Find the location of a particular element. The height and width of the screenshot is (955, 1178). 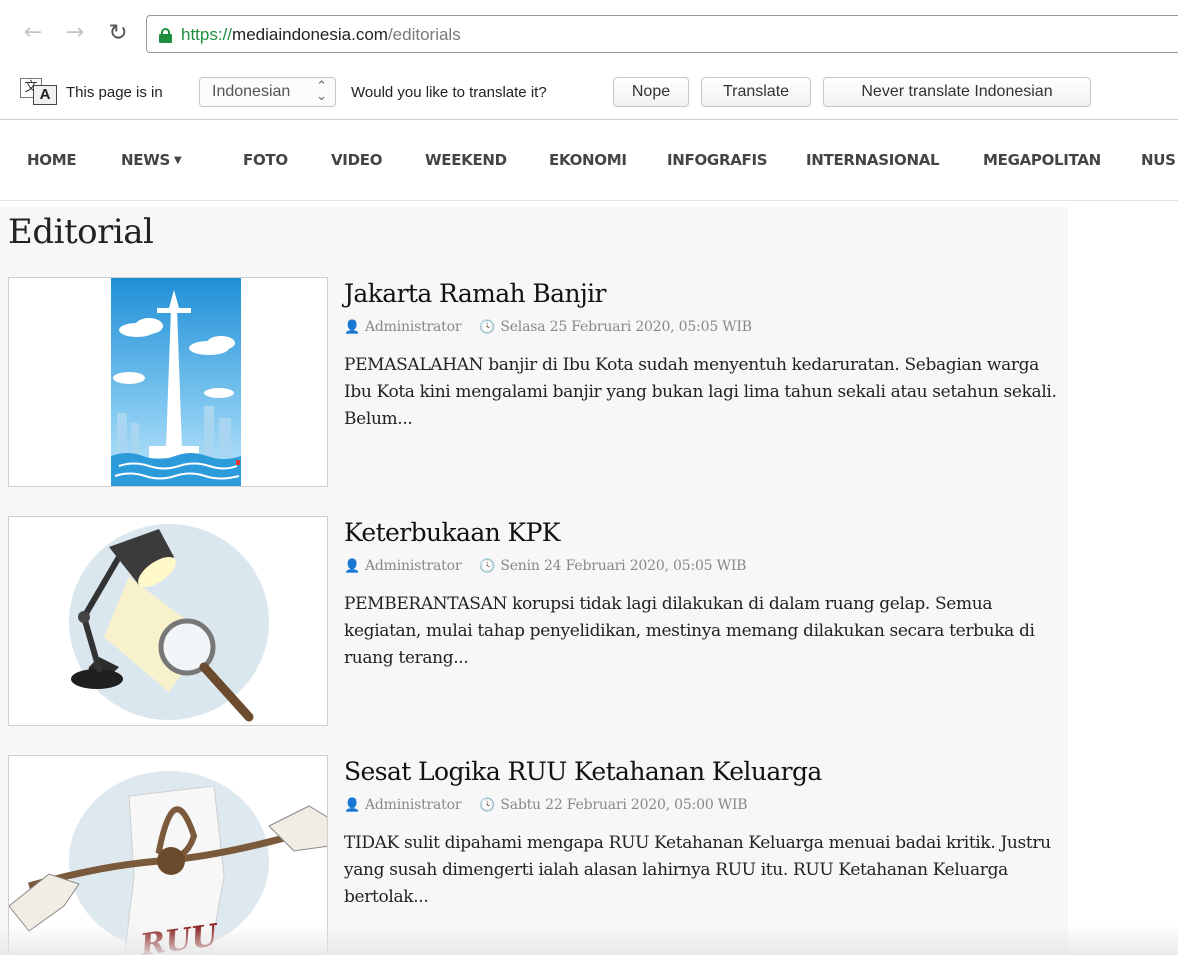

translate-icon: 文A is located at coordinates (39, 91).